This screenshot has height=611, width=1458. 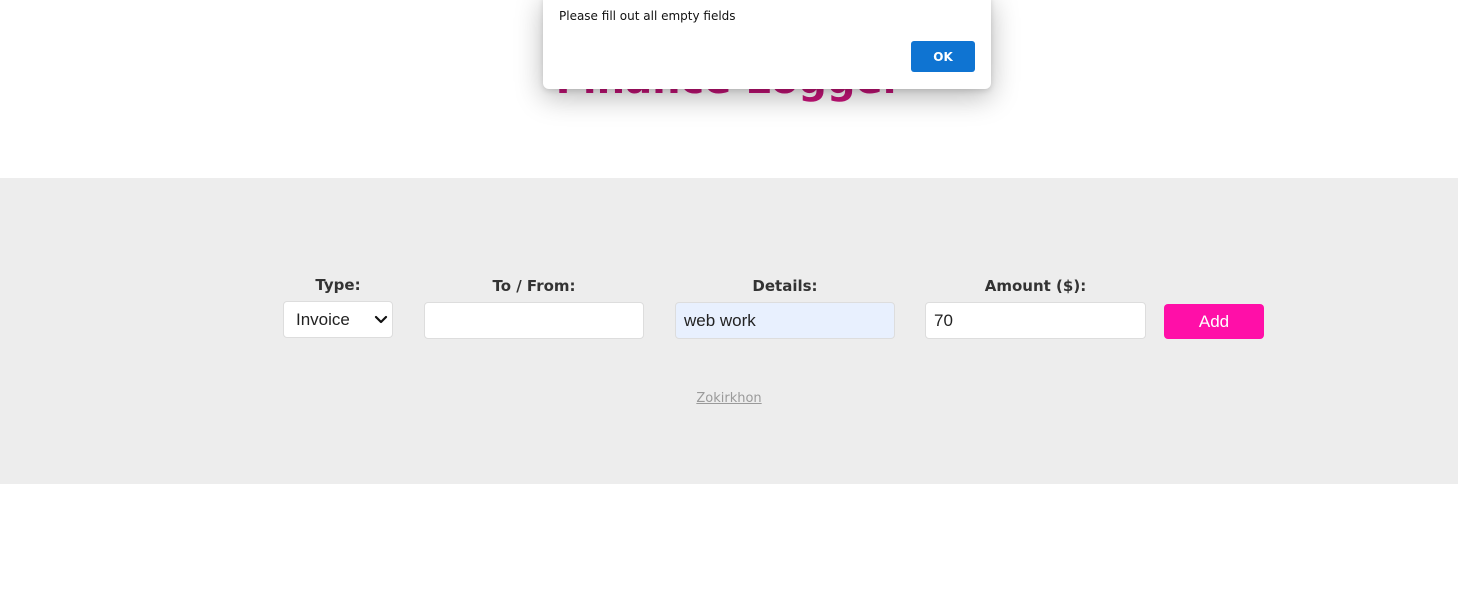 I want to click on chevron-down-icon, so click(x=381, y=319).